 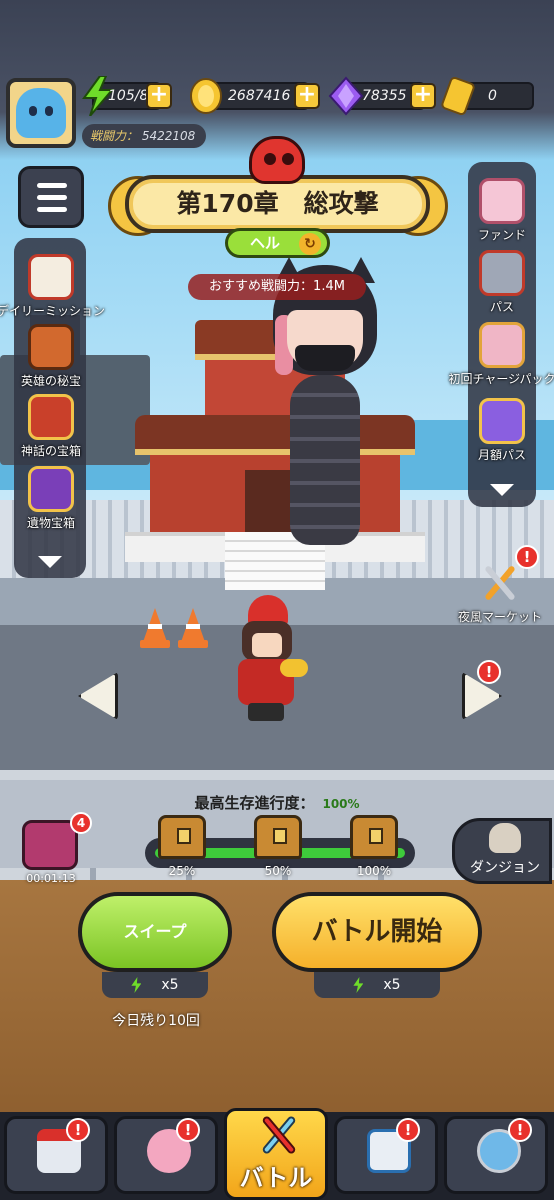 I want to click on add-energy-button: +, so click(x=159, y=96).